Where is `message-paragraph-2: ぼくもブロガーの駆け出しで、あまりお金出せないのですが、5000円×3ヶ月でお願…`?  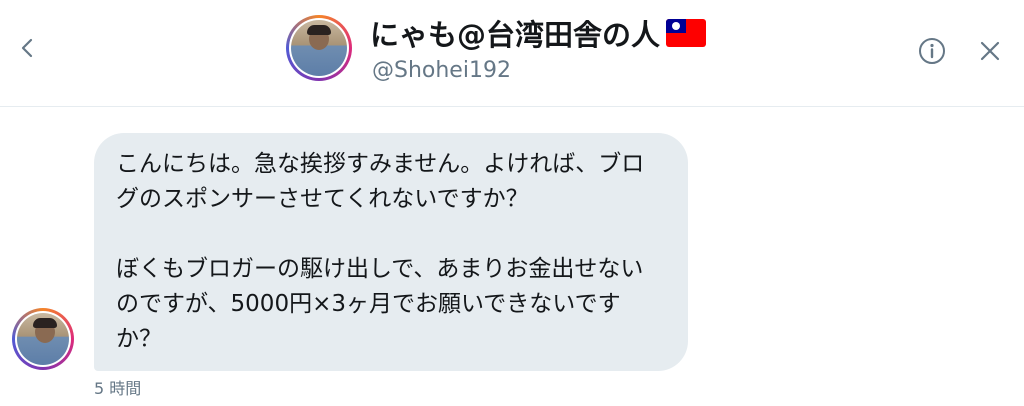
message-paragraph-2: ぼくもブロガーの駆け出しで、あまりお金出せないのですが、5000円×3ヶ月でお願… is located at coordinates (380, 304).